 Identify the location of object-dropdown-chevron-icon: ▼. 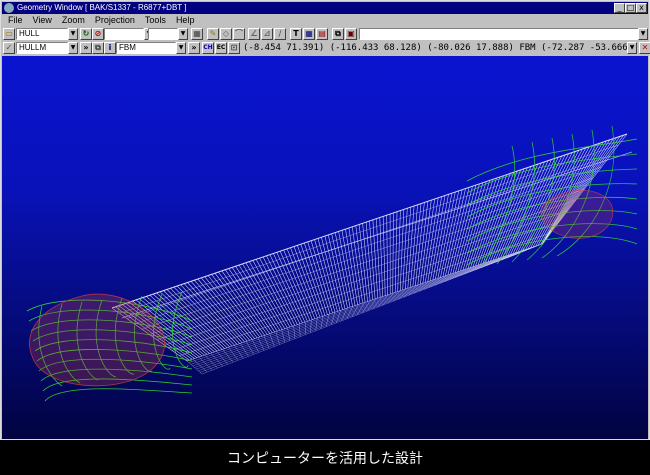
(73, 34).